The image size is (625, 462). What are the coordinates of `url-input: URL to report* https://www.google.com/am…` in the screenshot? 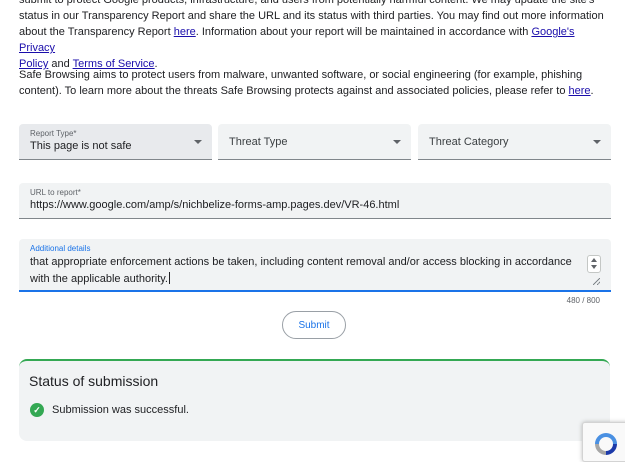 It's located at (315, 201).